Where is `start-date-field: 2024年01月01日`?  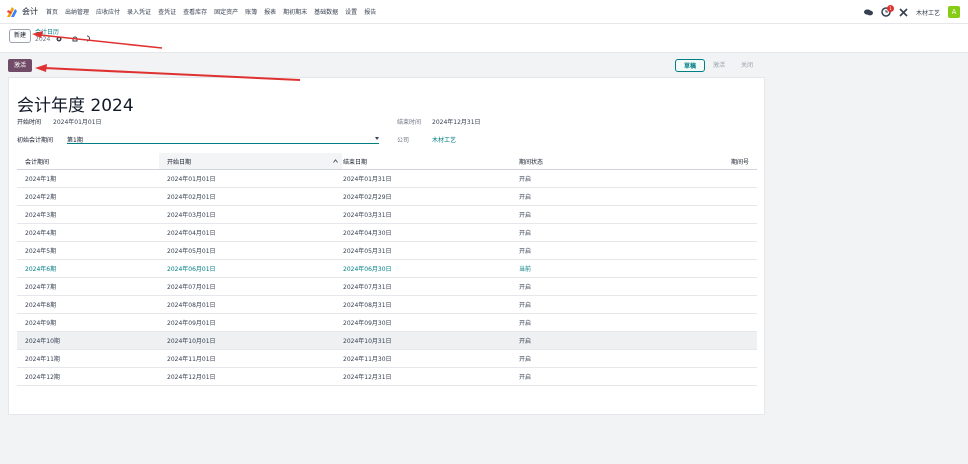 start-date-field: 2024年01月01日 is located at coordinates (77, 121).